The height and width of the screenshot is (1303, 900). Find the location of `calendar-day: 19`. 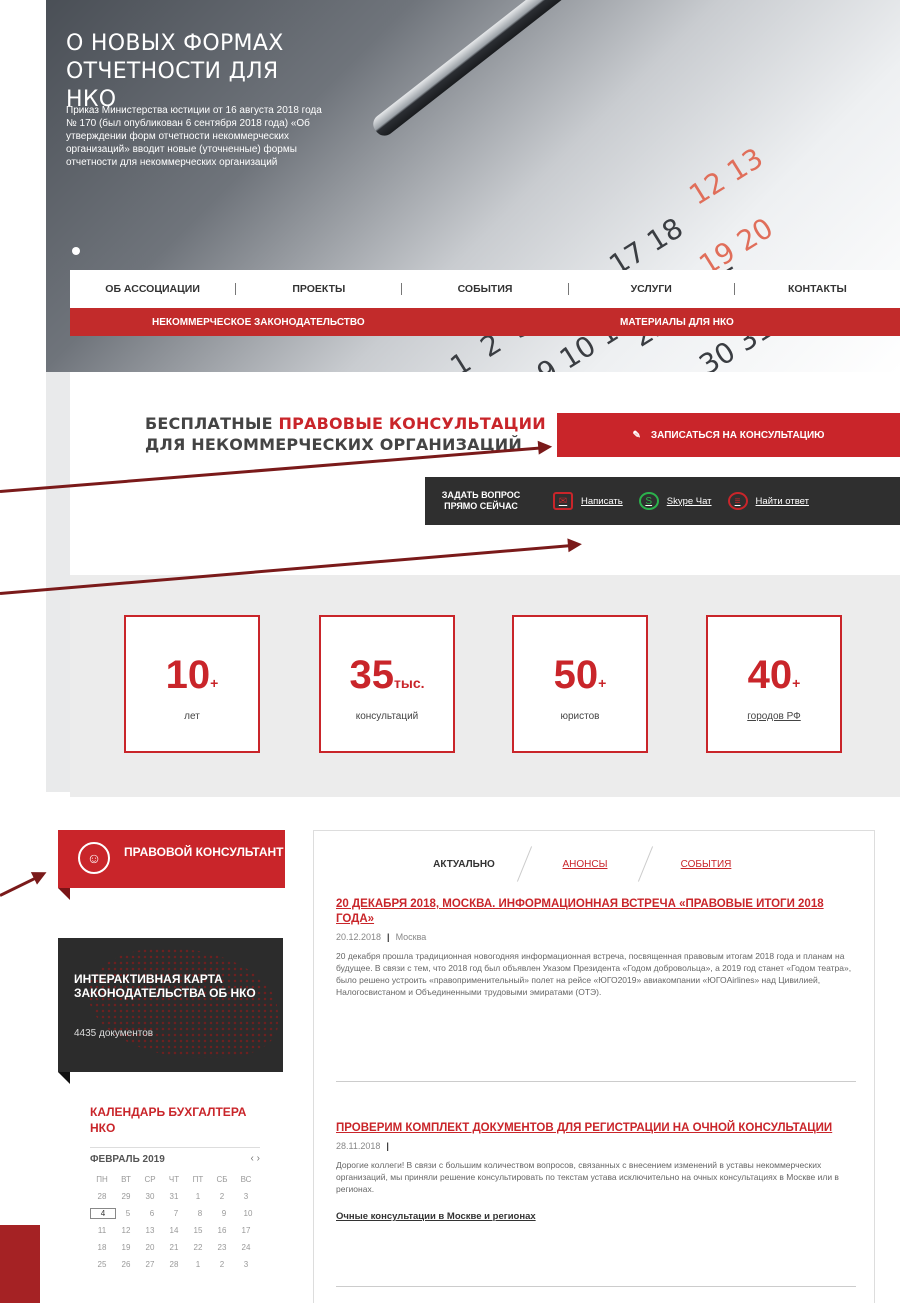

calendar-day: 19 is located at coordinates (126, 1247).